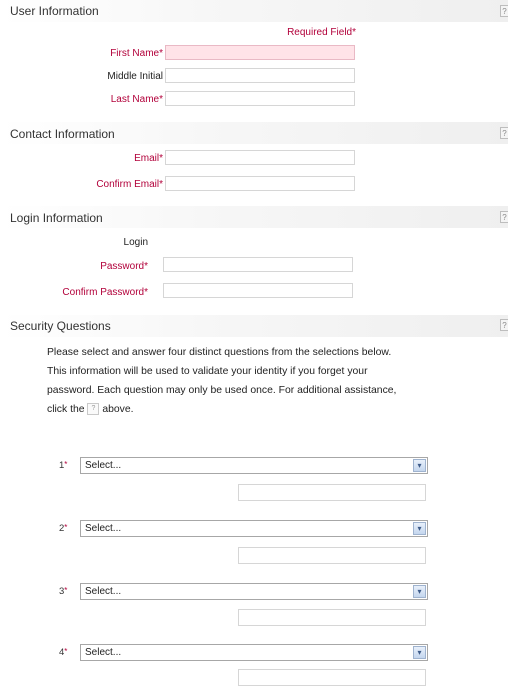  Describe the element at coordinates (254, 528) in the screenshot. I see `security-question-select-2: Select... ▾` at that location.